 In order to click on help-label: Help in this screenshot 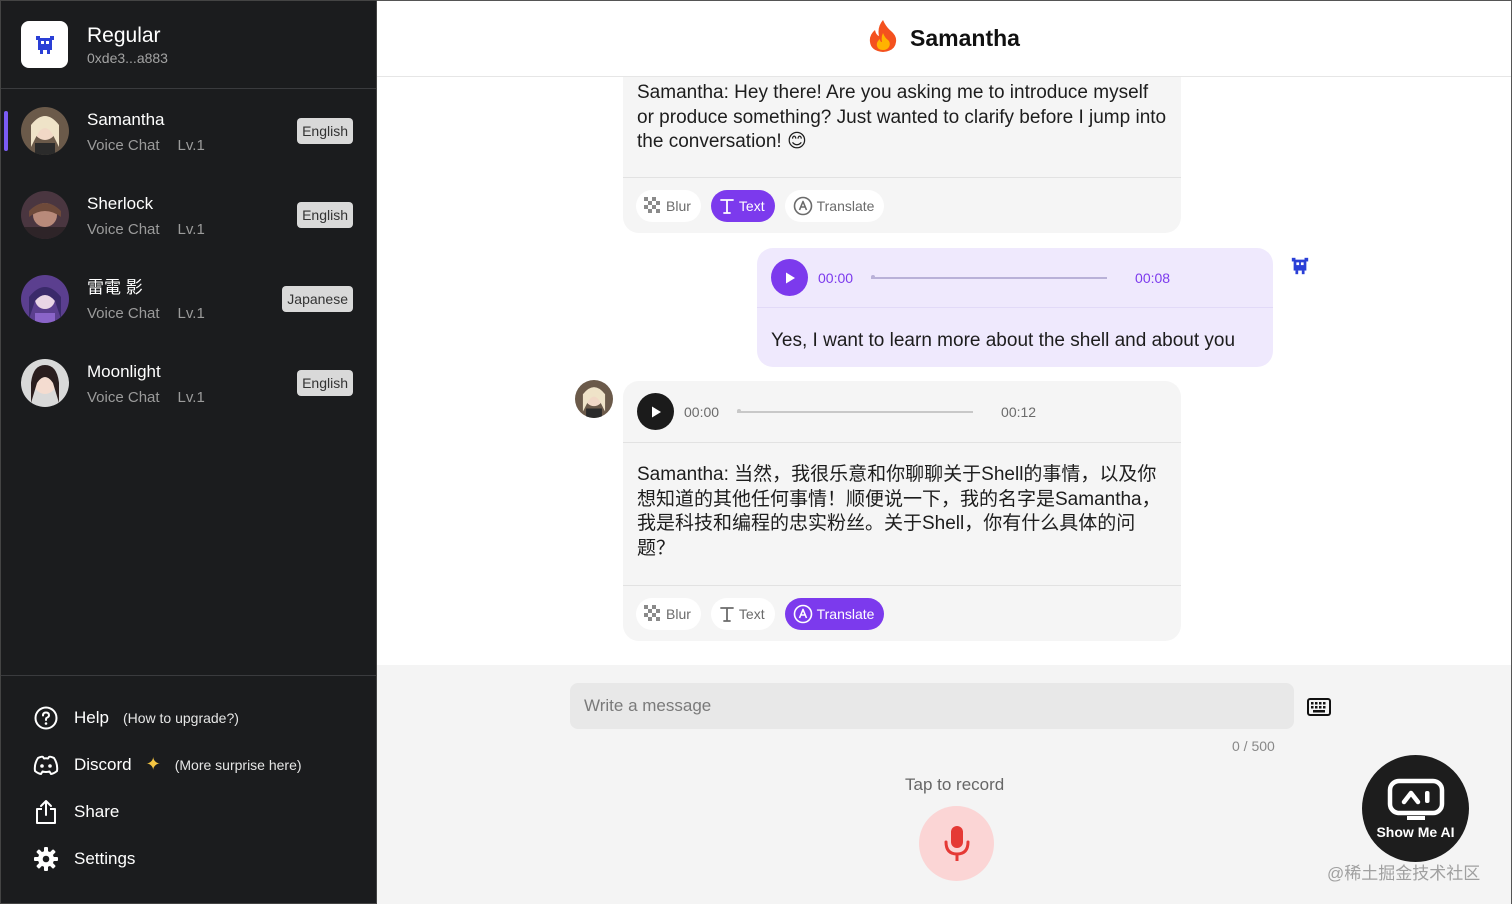, I will do `click(91, 717)`.